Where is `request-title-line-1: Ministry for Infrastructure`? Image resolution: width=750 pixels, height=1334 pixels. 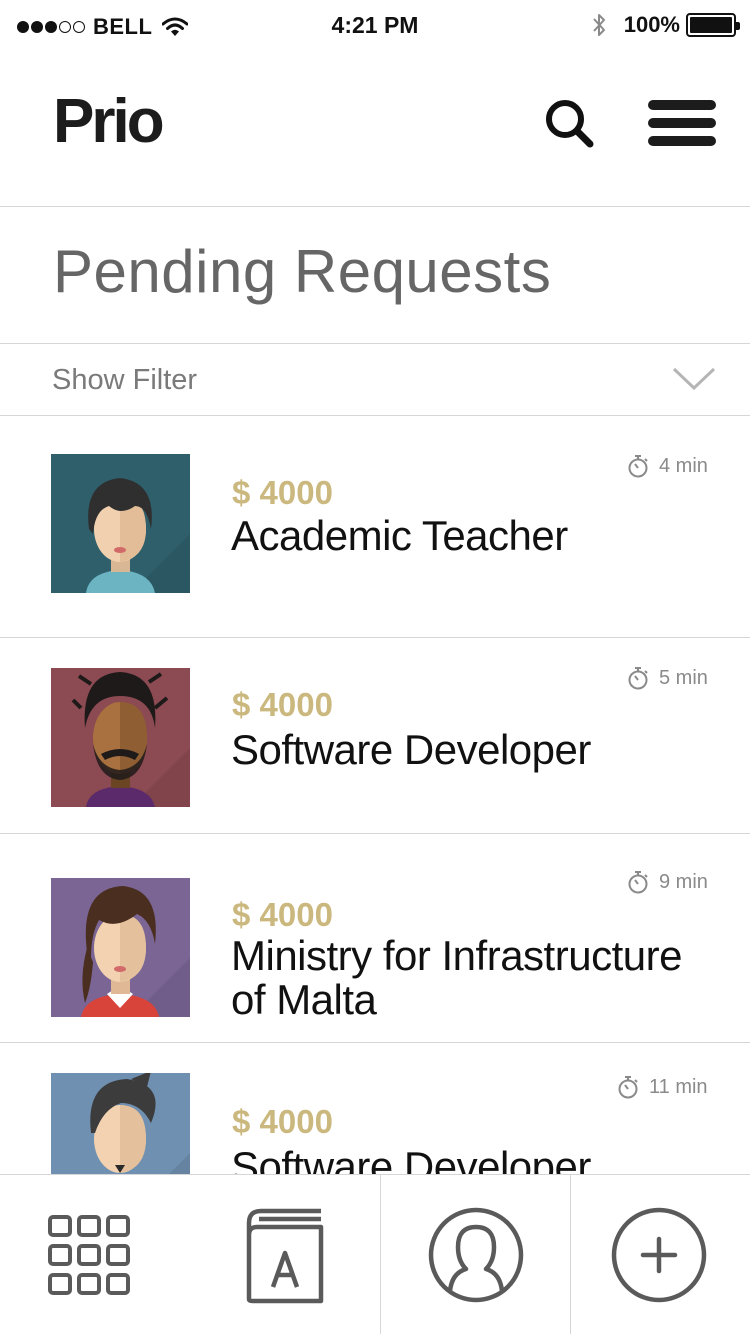
request-title-line-1: Ministry for Infrastructure is located at coordinates (456, 955).